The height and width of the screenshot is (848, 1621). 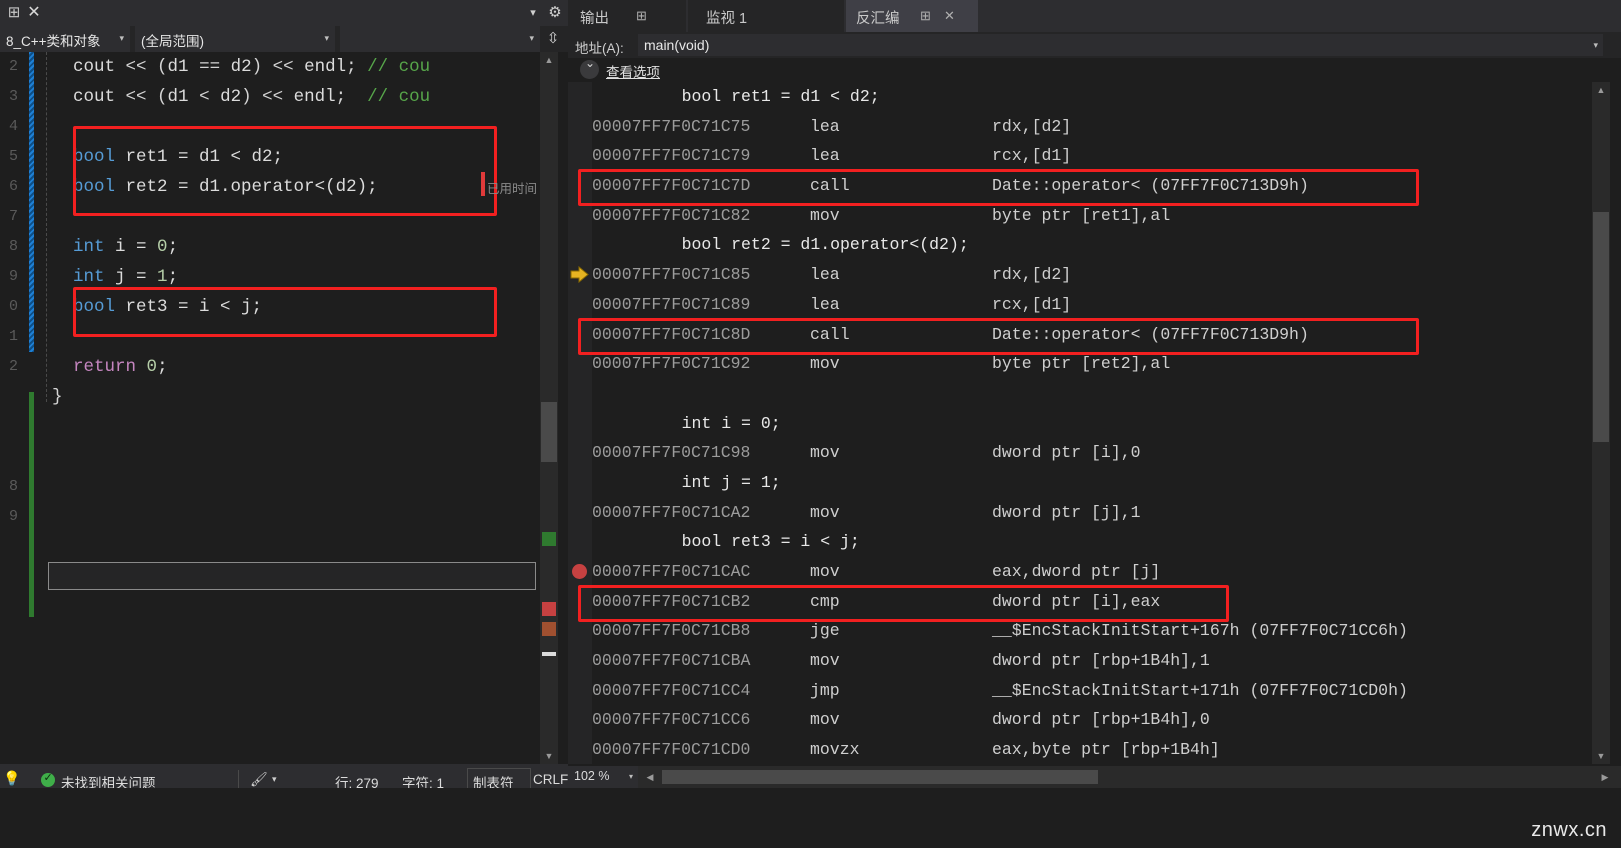 What do you see at coordinates (580, 423) in the screenshot?
I see `disassembly-gutter` at bounding box center [580, 423].